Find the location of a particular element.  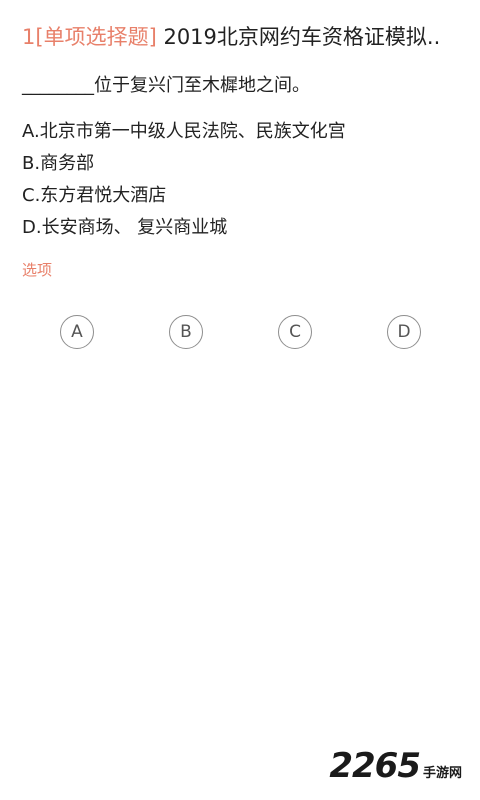

watermark-text: 手游网 is located at coordinates (442, 773).